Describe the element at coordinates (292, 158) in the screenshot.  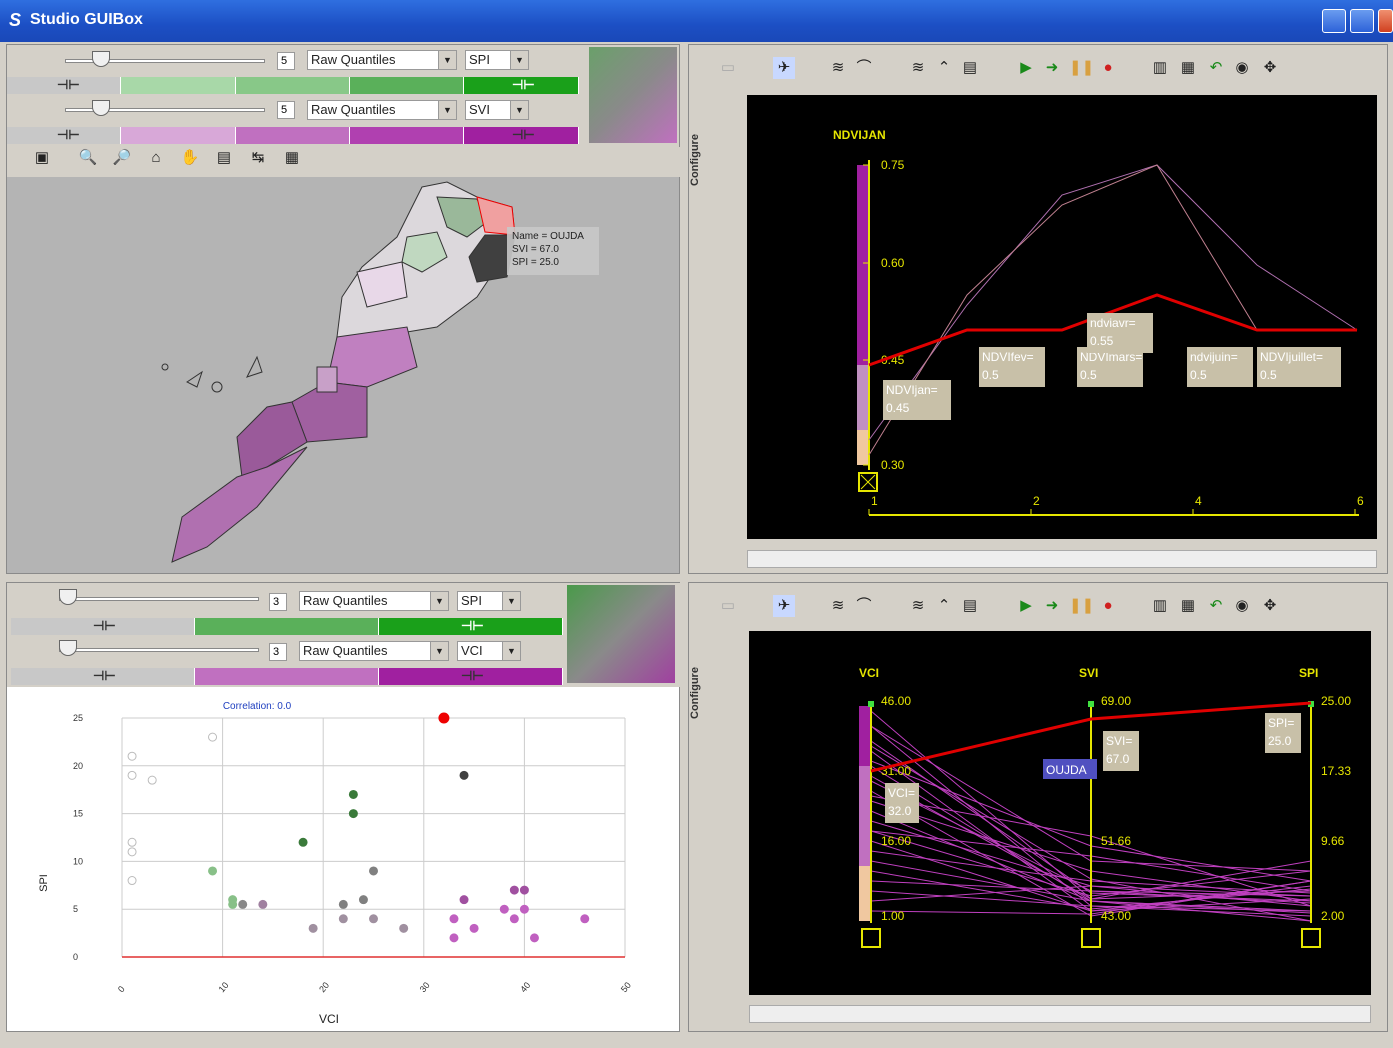
I see `grid-icon: ▦` at that location.